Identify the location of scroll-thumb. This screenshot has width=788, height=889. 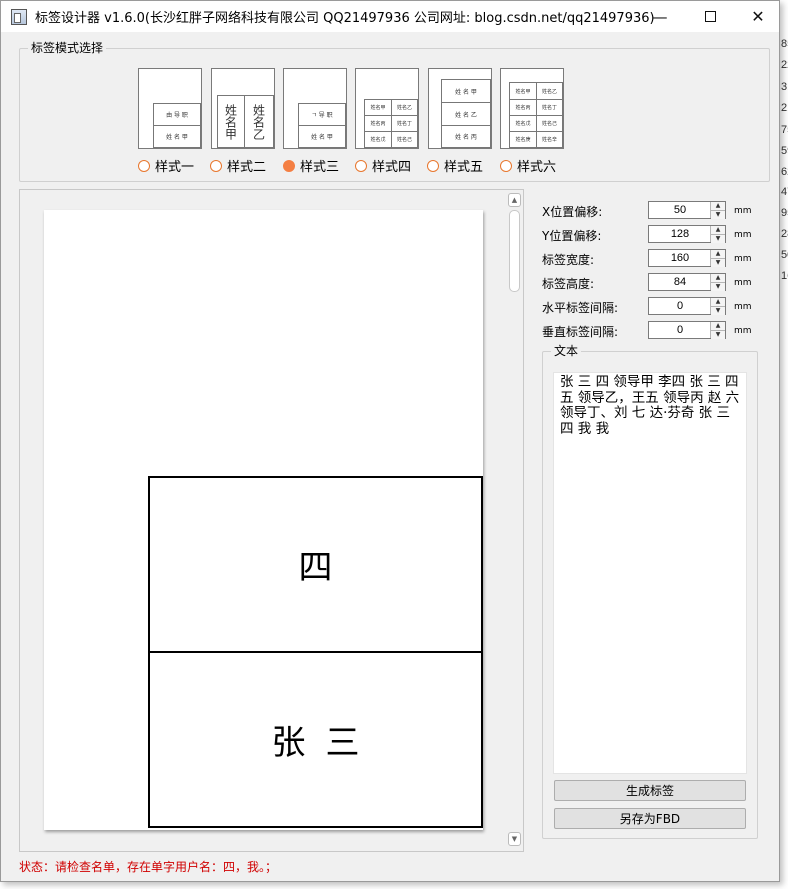
(514, 251).